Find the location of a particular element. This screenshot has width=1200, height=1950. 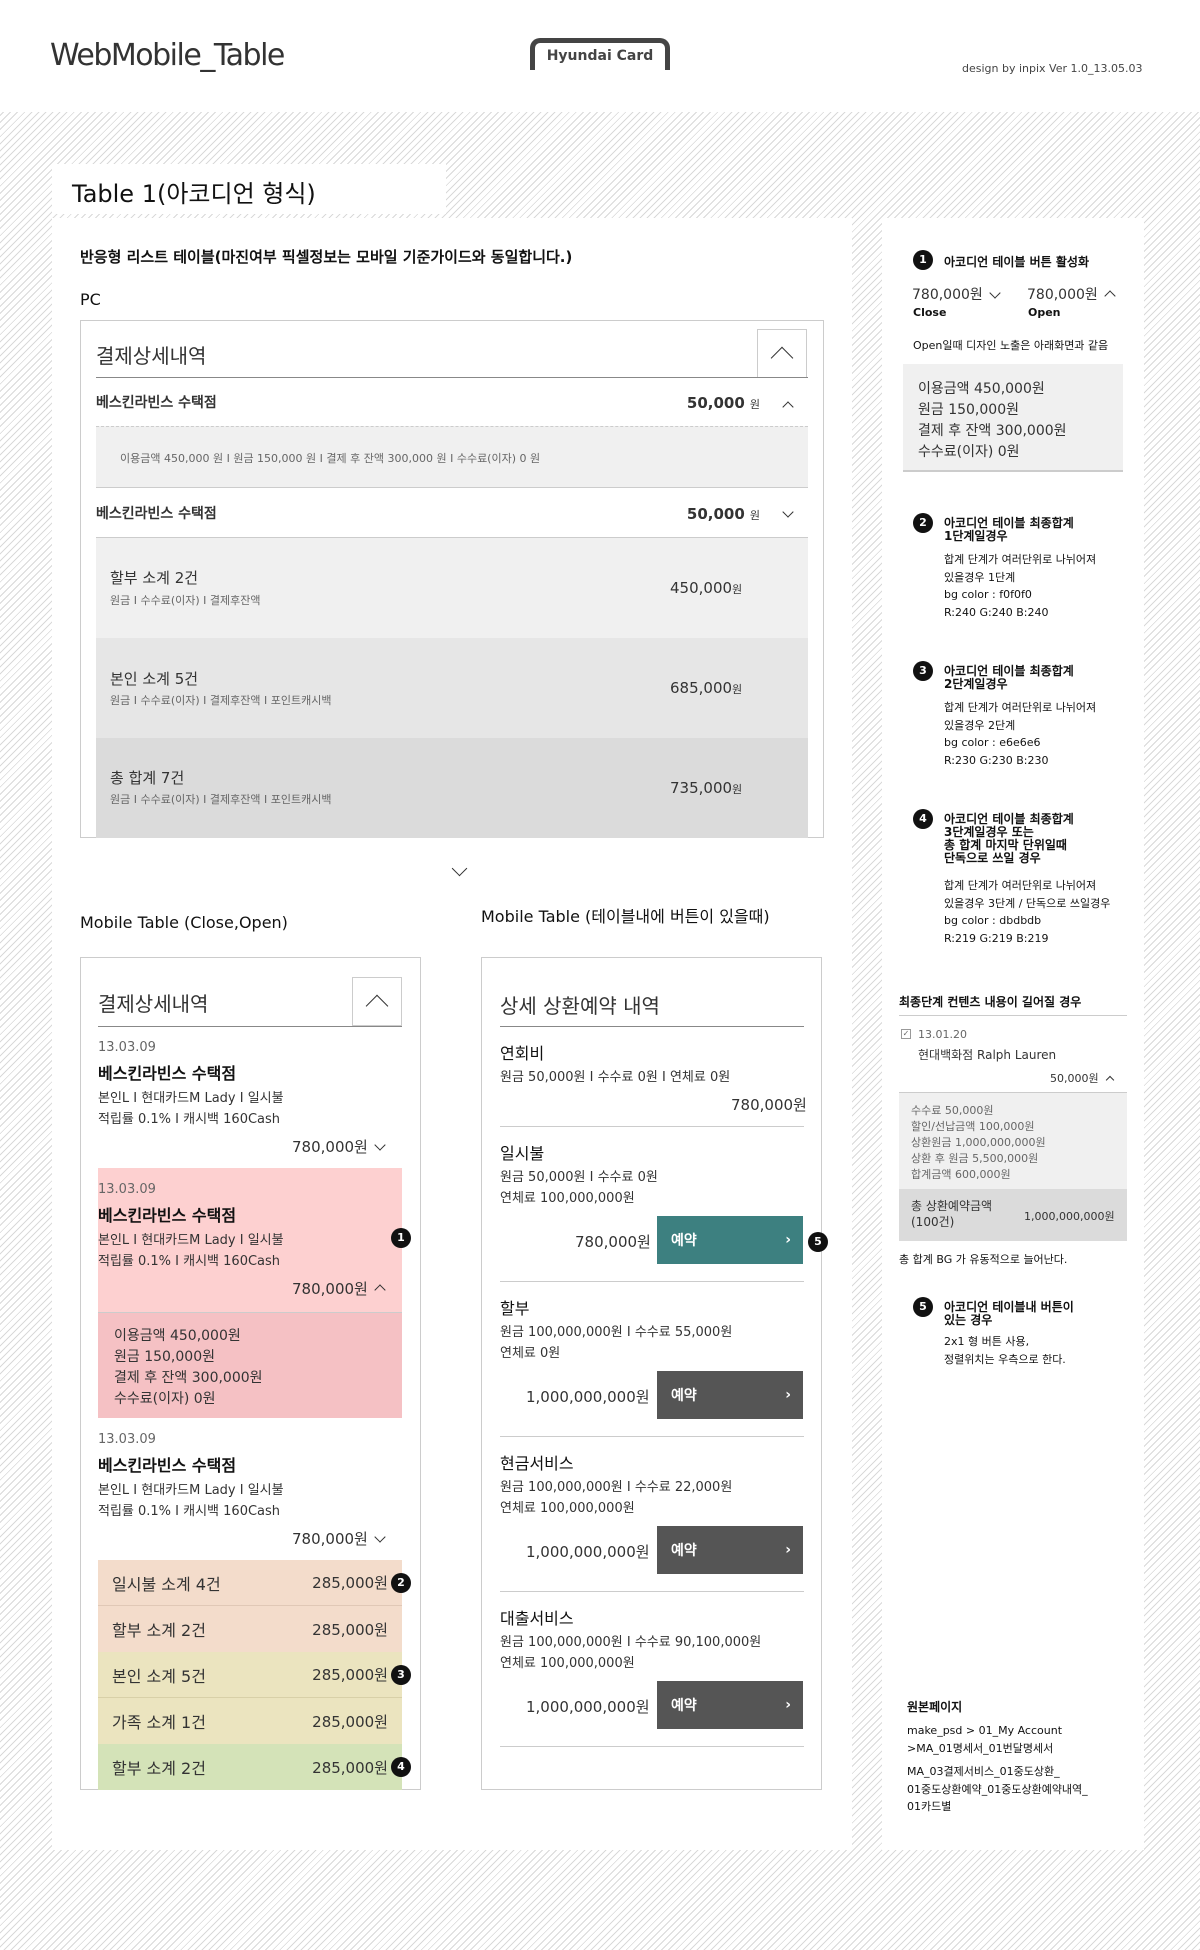

open-example: 780,000원 is located at coordinates (1072, 294).